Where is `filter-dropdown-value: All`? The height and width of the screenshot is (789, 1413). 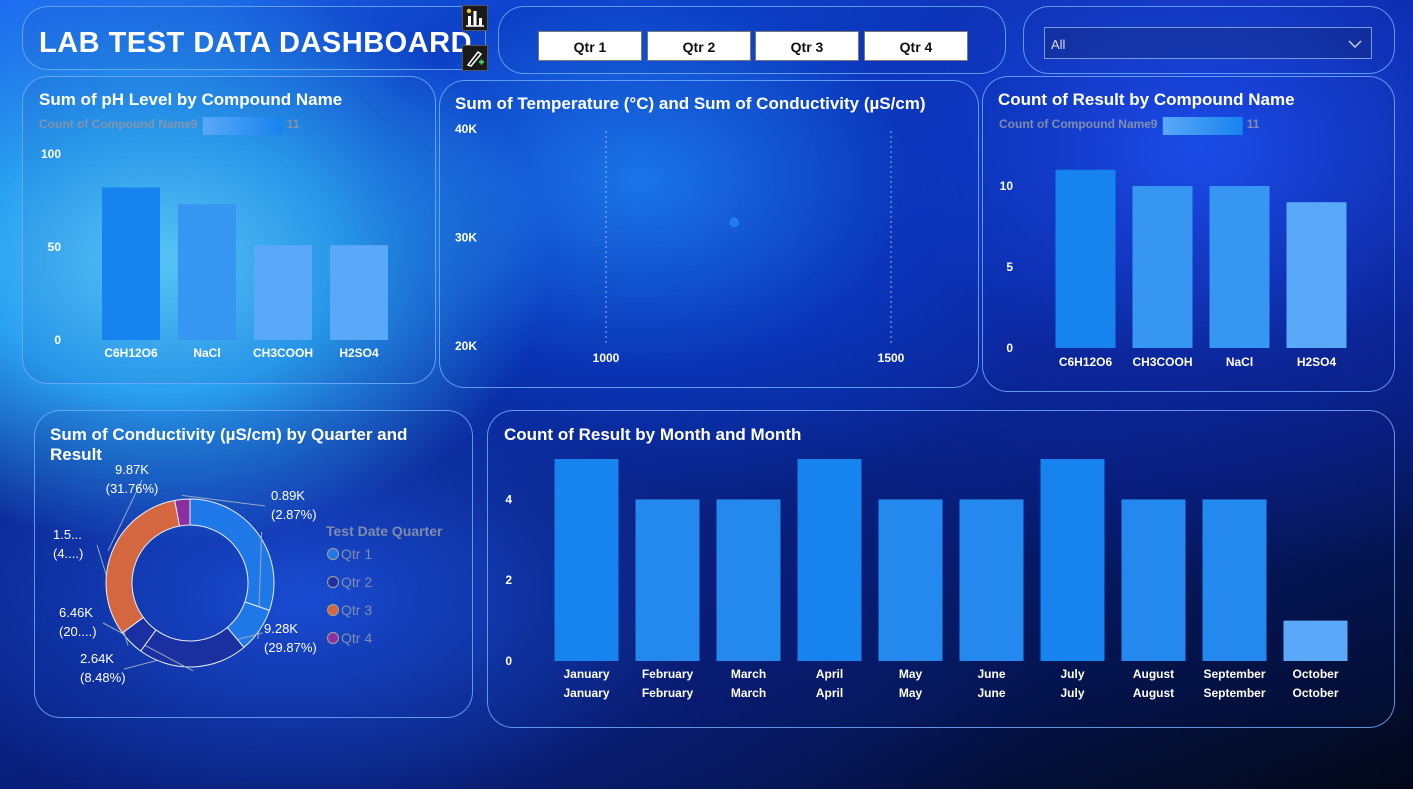 filter-dropdown-value: All is located at coordinates (1058, 44).